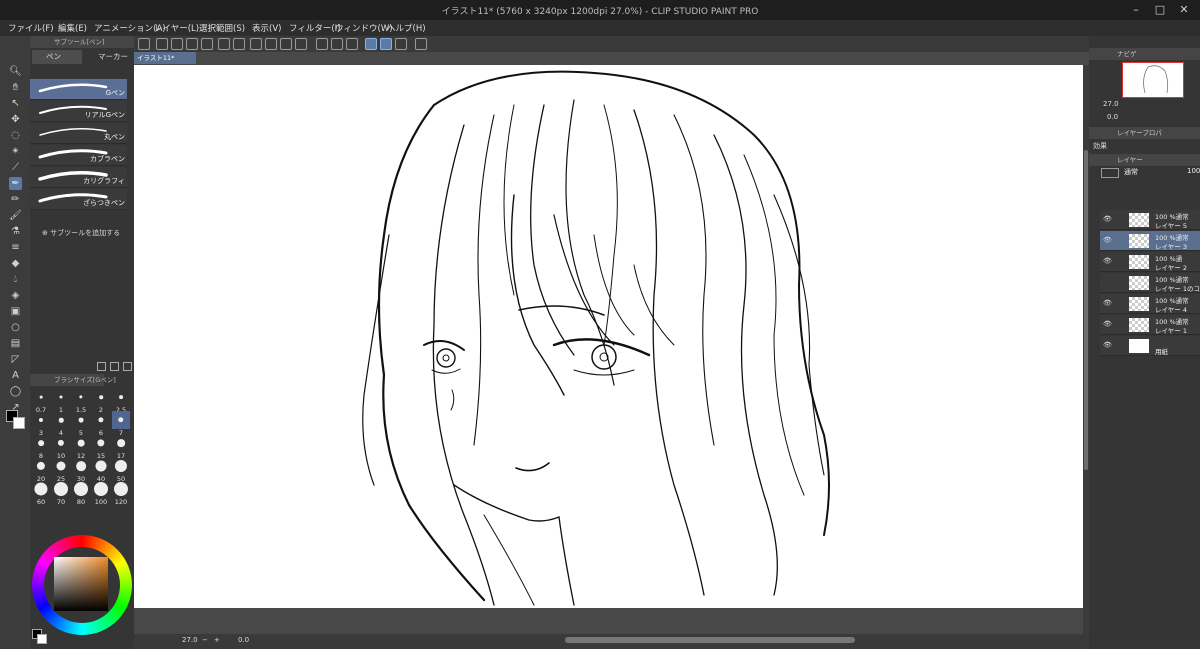 The image size is (1200, 649). What do you see at coordinates (1131, 172) in the screenshot?
I see `blend-mode-select: 通常` at bounding box center [1131, 172].